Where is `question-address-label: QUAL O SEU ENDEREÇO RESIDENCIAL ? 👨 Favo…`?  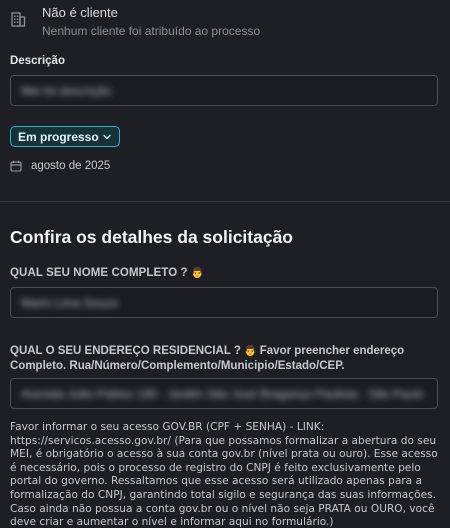
question-address-label: QUAL O SEU ENDEREÇO RESIDENCIAL ? 👨 Favo… is located at coordinates (227, 359).